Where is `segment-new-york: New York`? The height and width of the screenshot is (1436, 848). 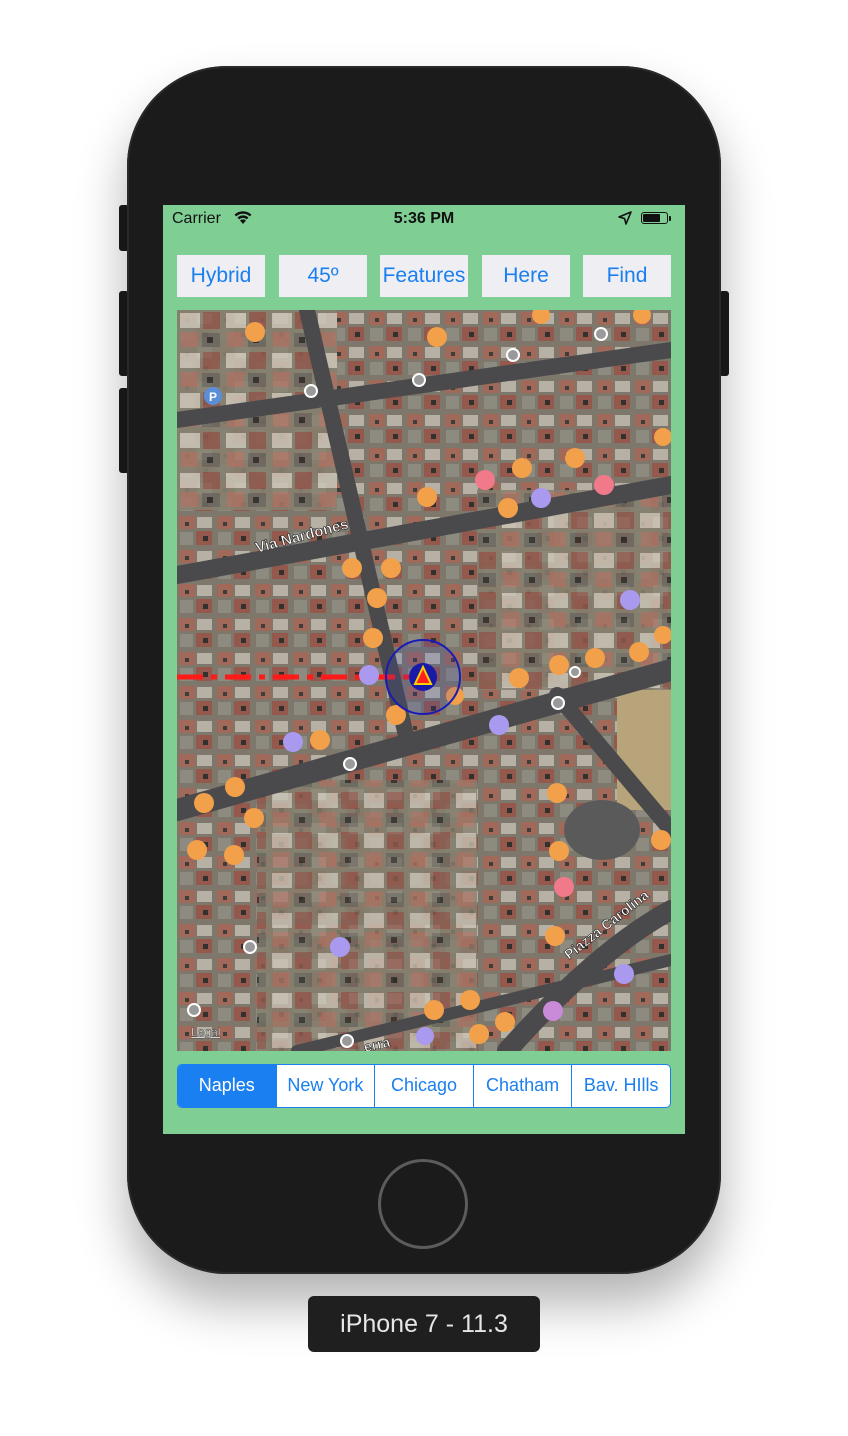
segment-new-york: New York is located at coordinates (325, 1086).